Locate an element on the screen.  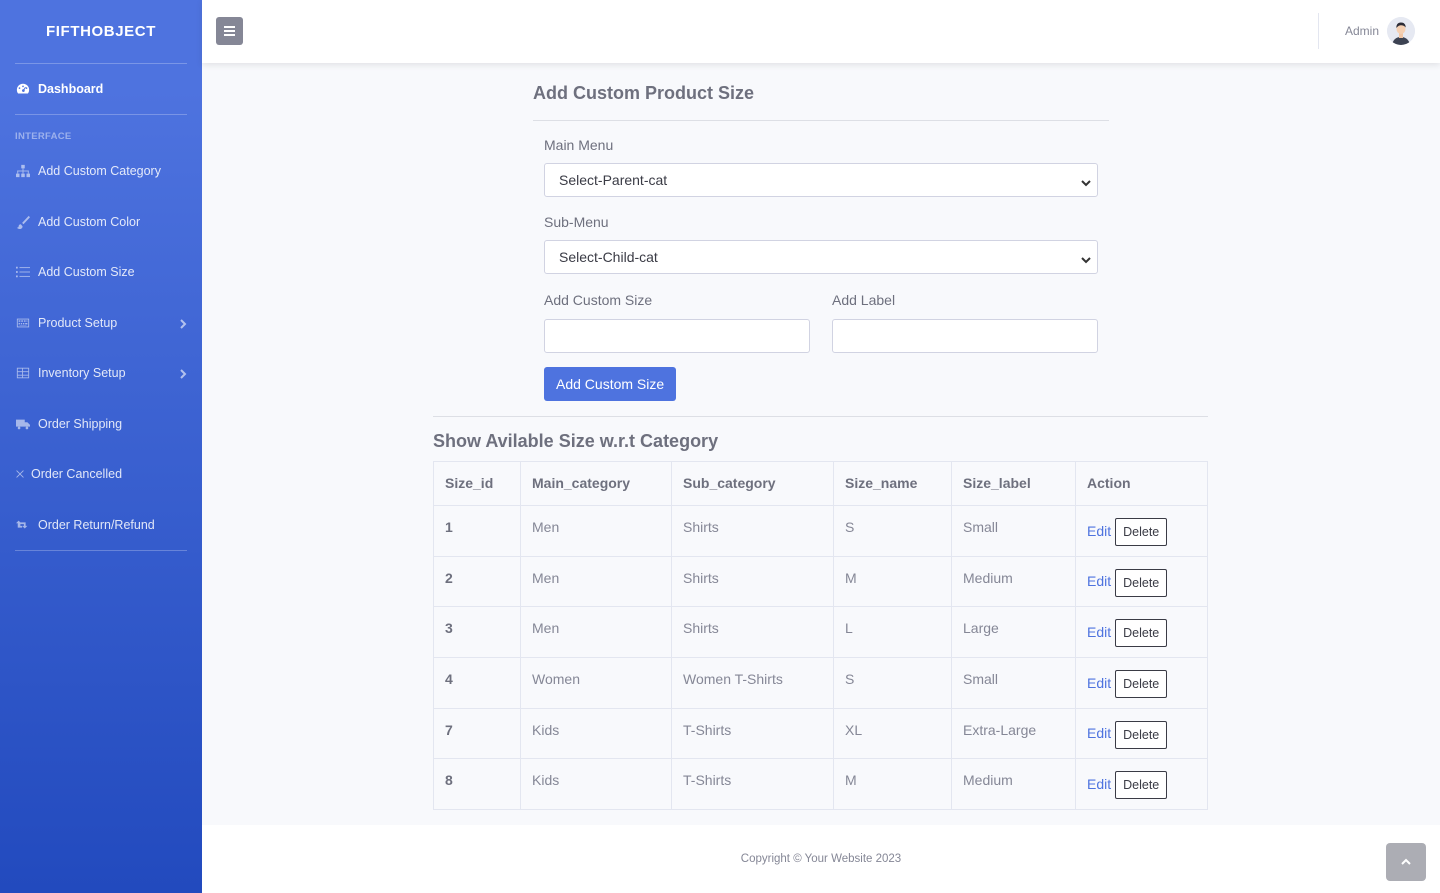
hamburger-icon is located at coordinates (229, 31).